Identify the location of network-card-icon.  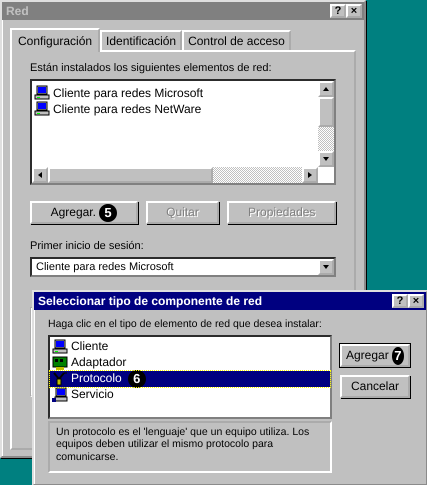
(60, 362).